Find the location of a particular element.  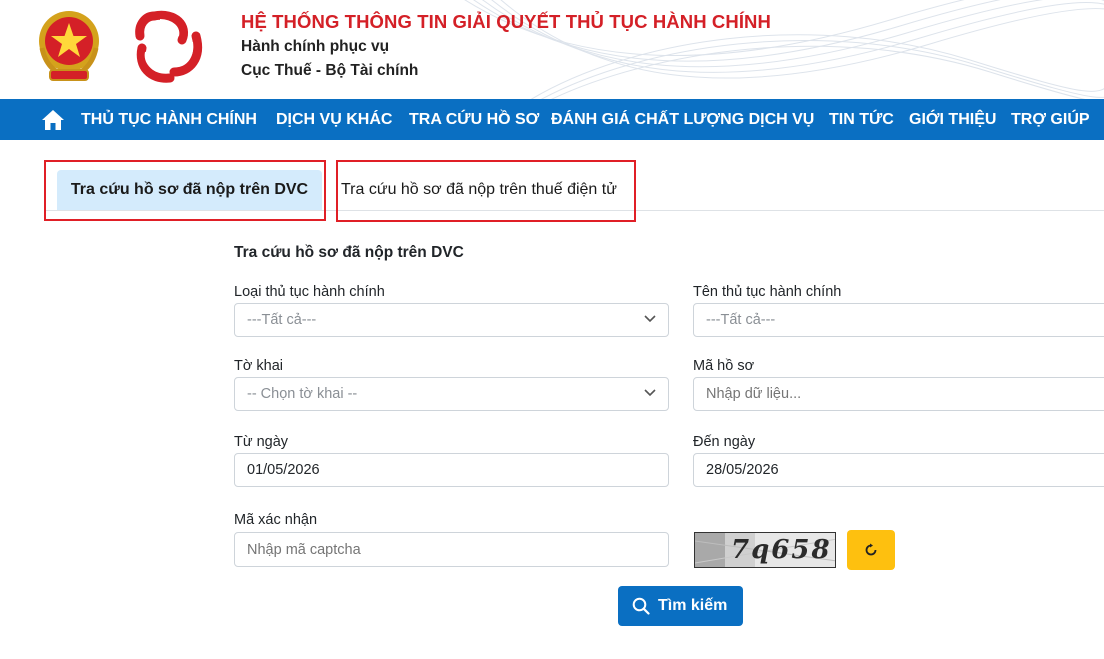

nav-item-lookup: TRA CỨU HỒ SƠ is located at coordinates (474, 119).